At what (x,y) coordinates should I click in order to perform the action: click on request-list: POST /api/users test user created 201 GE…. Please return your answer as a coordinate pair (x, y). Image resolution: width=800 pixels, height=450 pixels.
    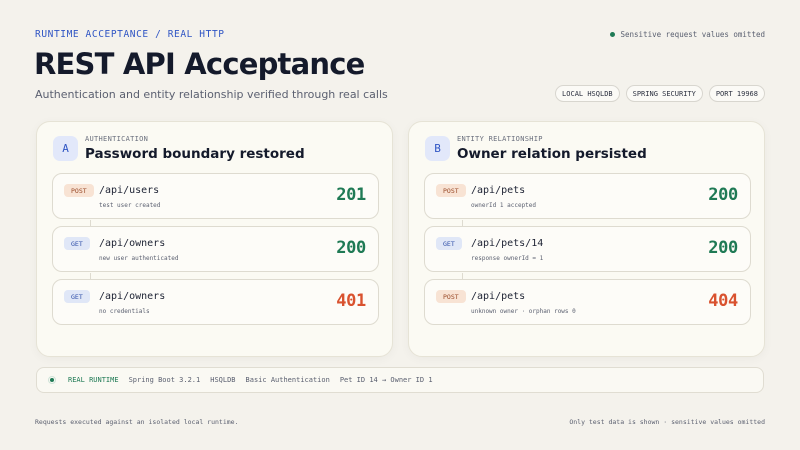
    Looking at the image, I should click on (215, 252).